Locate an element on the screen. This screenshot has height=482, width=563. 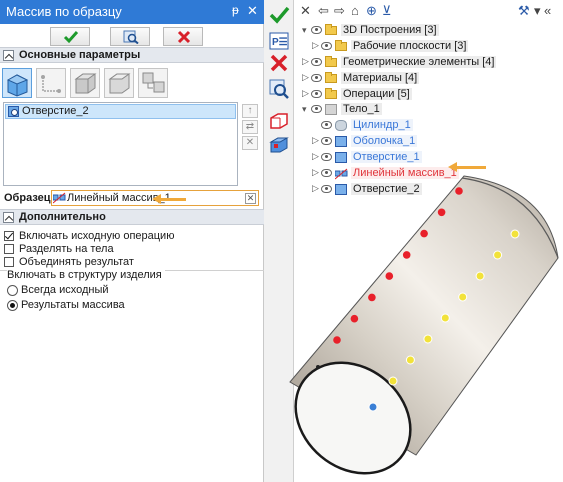
tree-item-planes: ▷ Рабочие плоскости [3] is located at coordinates (432, 47).